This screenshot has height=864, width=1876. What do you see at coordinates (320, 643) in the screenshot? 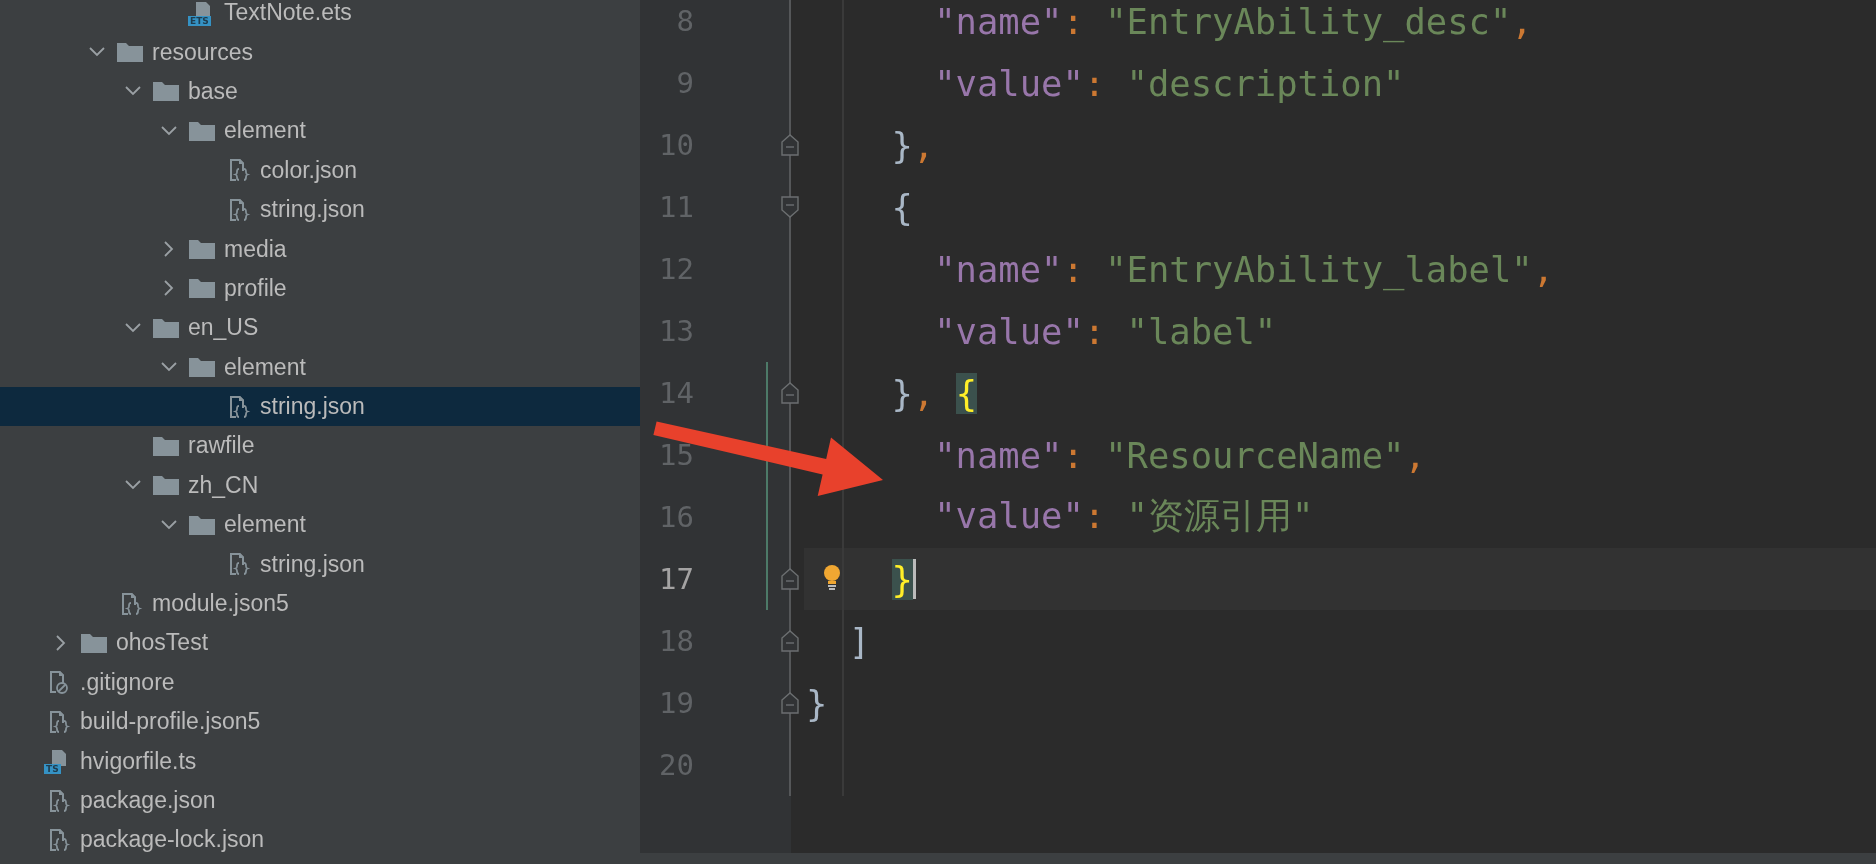
I see `tree-row: ohosTest` at bounding box center [320, 643].